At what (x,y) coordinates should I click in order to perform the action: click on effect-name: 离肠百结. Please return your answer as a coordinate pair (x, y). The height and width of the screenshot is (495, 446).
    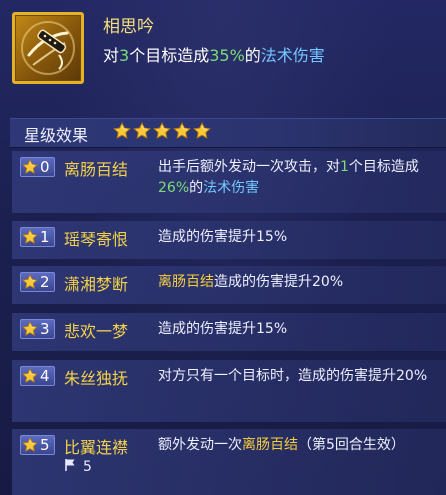
    Looking at the image, I should click on (96, 169).